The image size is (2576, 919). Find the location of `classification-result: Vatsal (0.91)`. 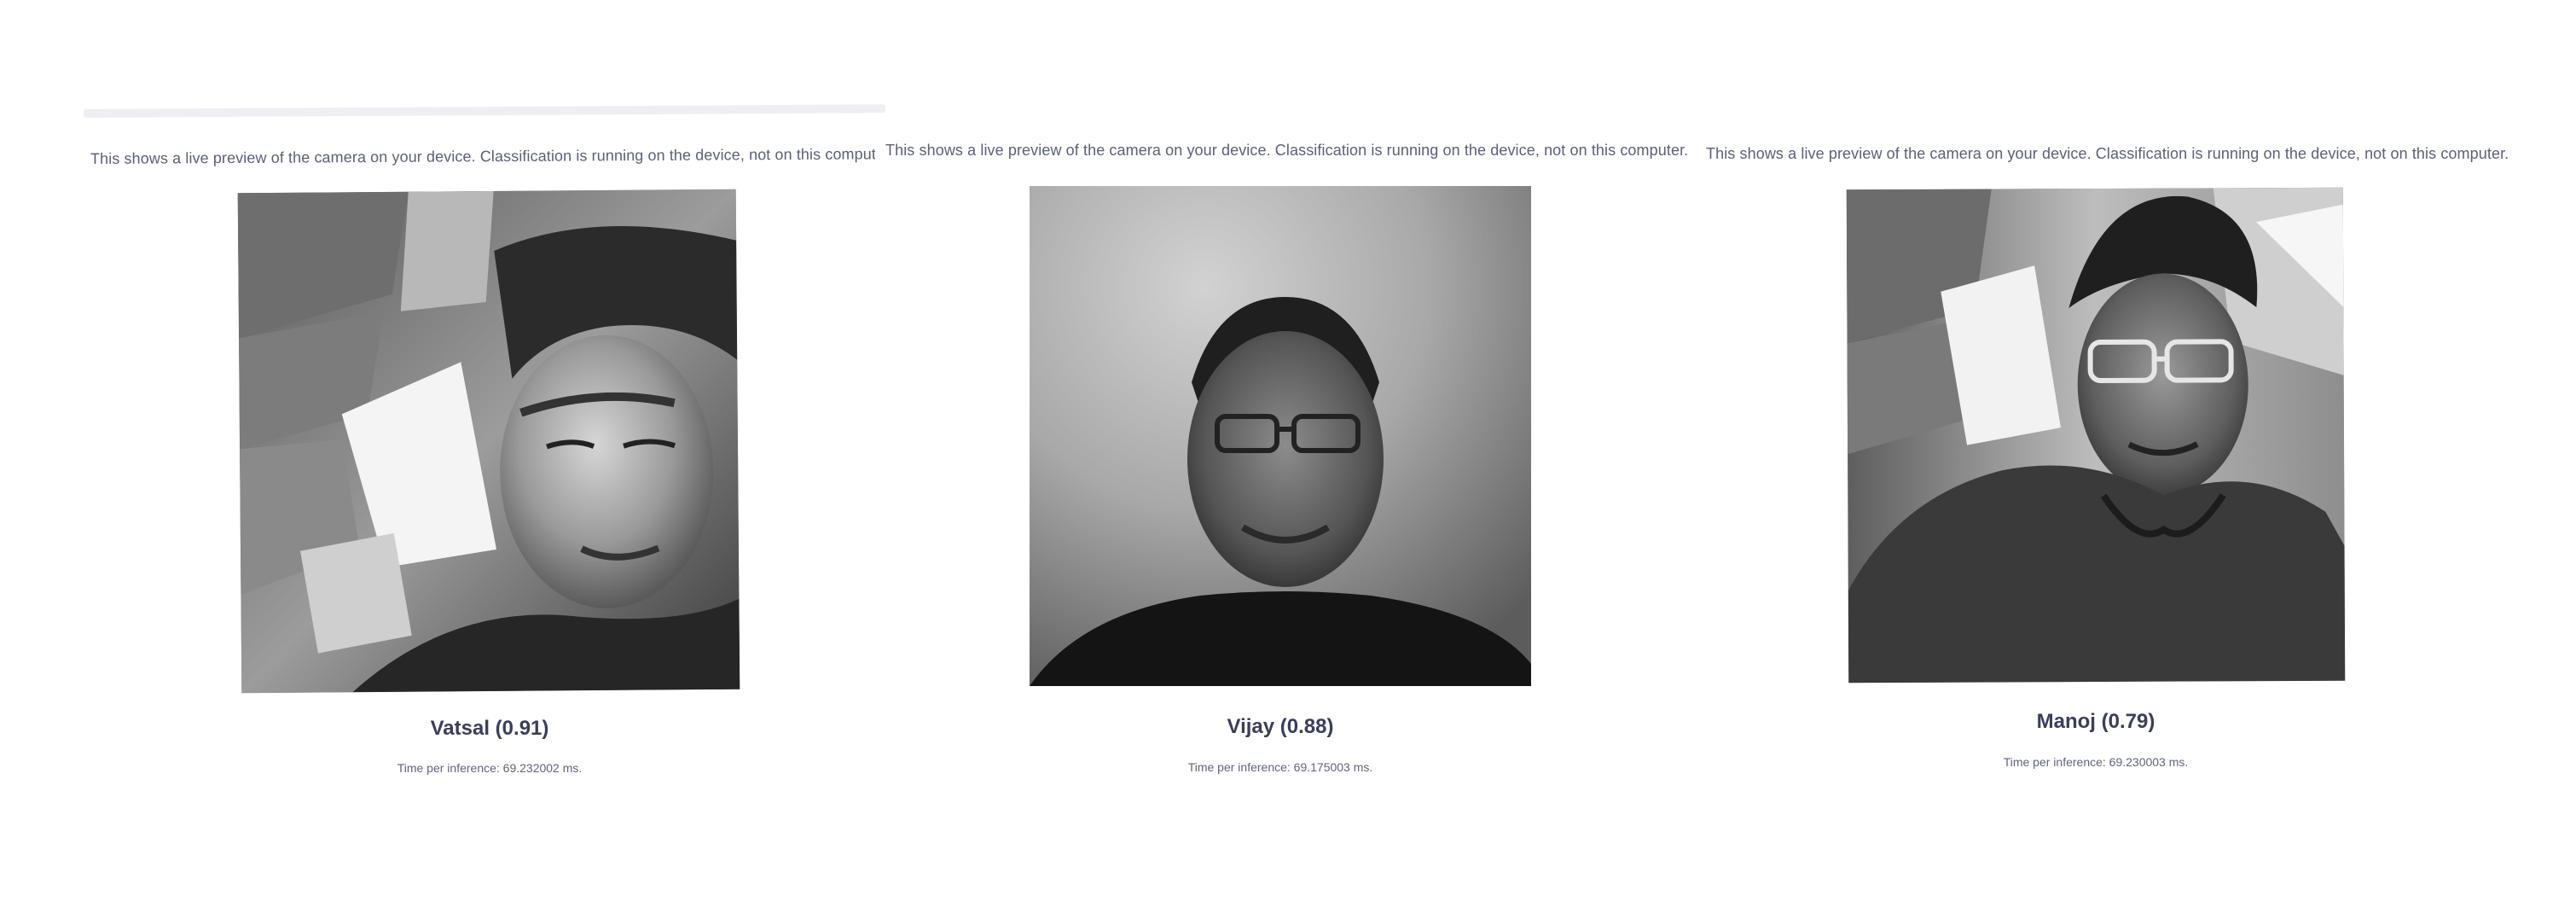

classification-result: Vatsal (0.91) is located at coordinates (489, 728).